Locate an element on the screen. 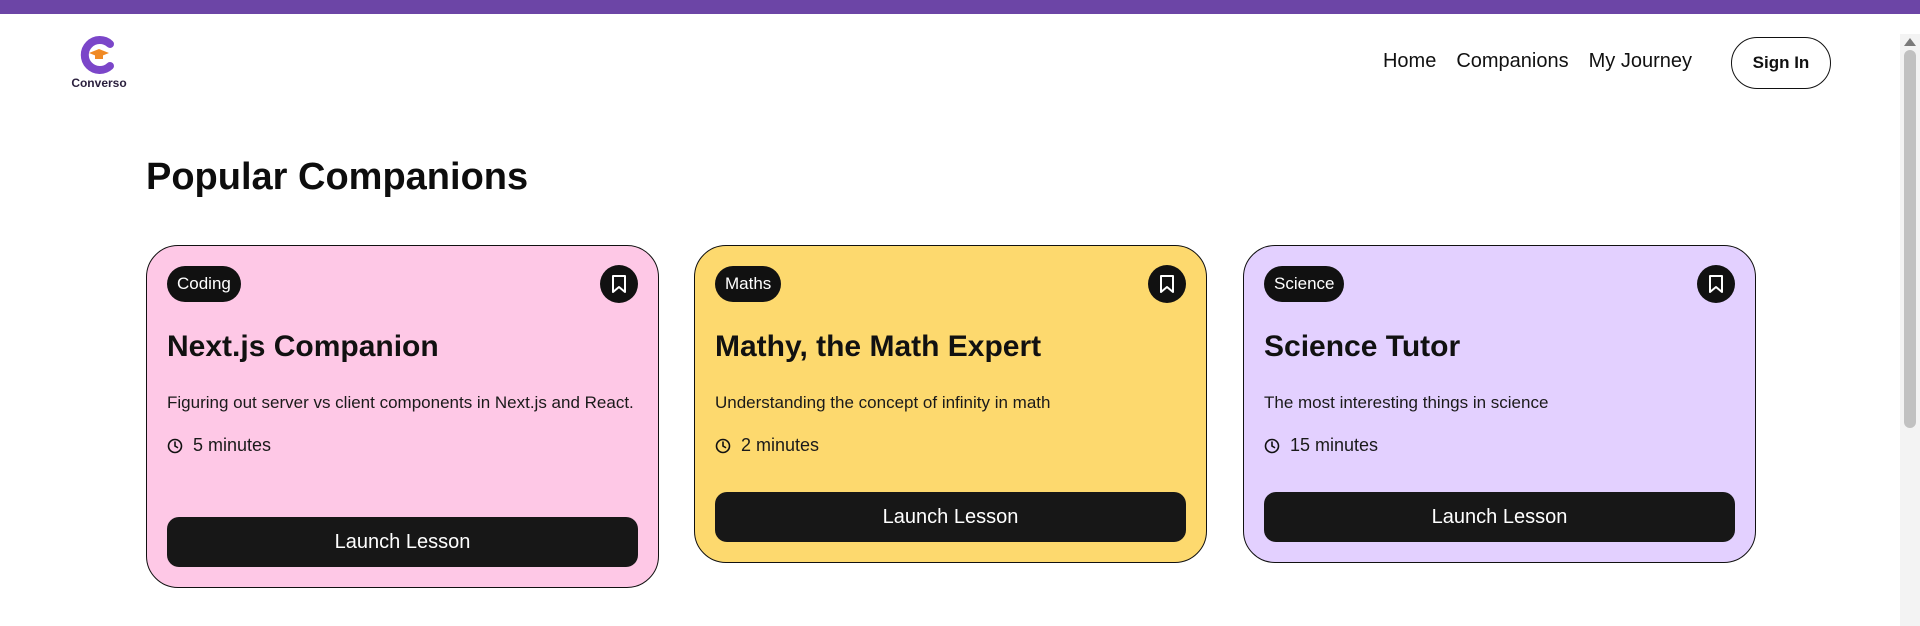  logo-wordmark: Converso is located at coordinates (99, 83).